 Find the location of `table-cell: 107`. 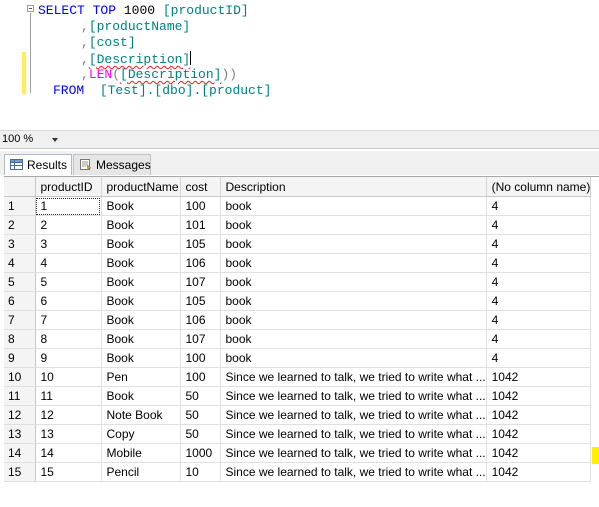

table-cell: 107 is located at coordinates (200, 339).